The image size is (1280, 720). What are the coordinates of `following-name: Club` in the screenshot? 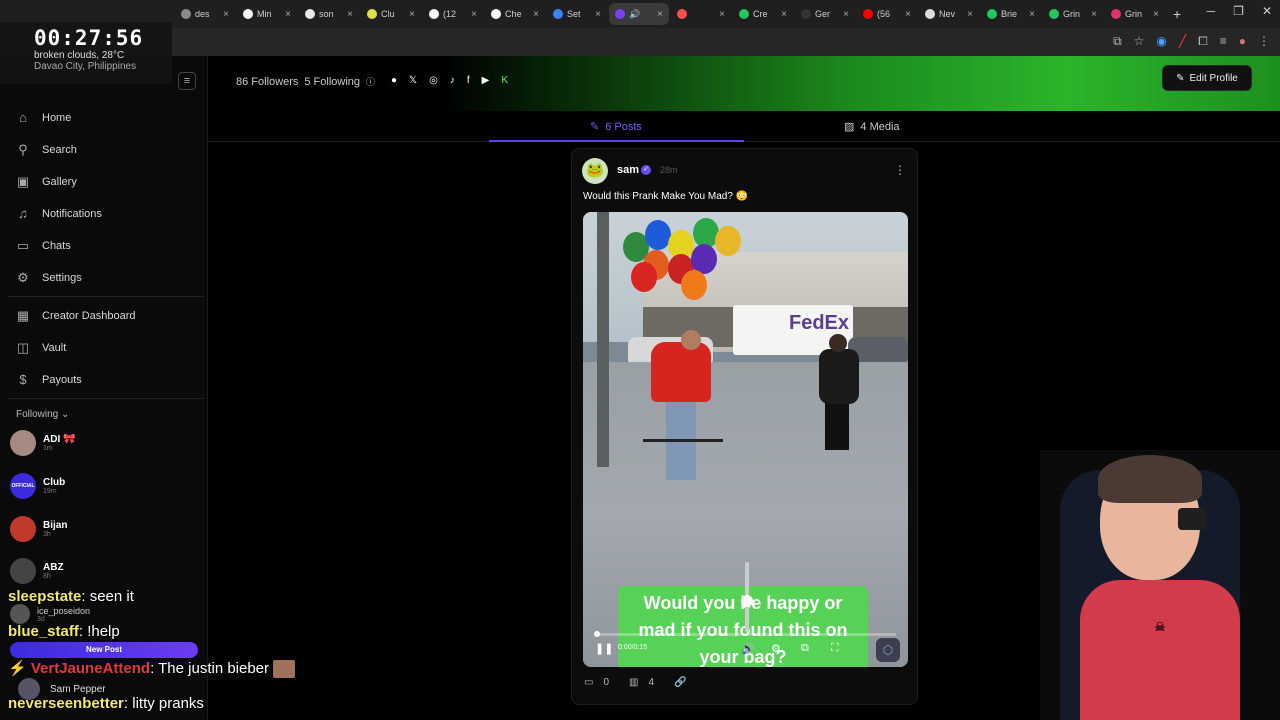 It's located at (54, 482).